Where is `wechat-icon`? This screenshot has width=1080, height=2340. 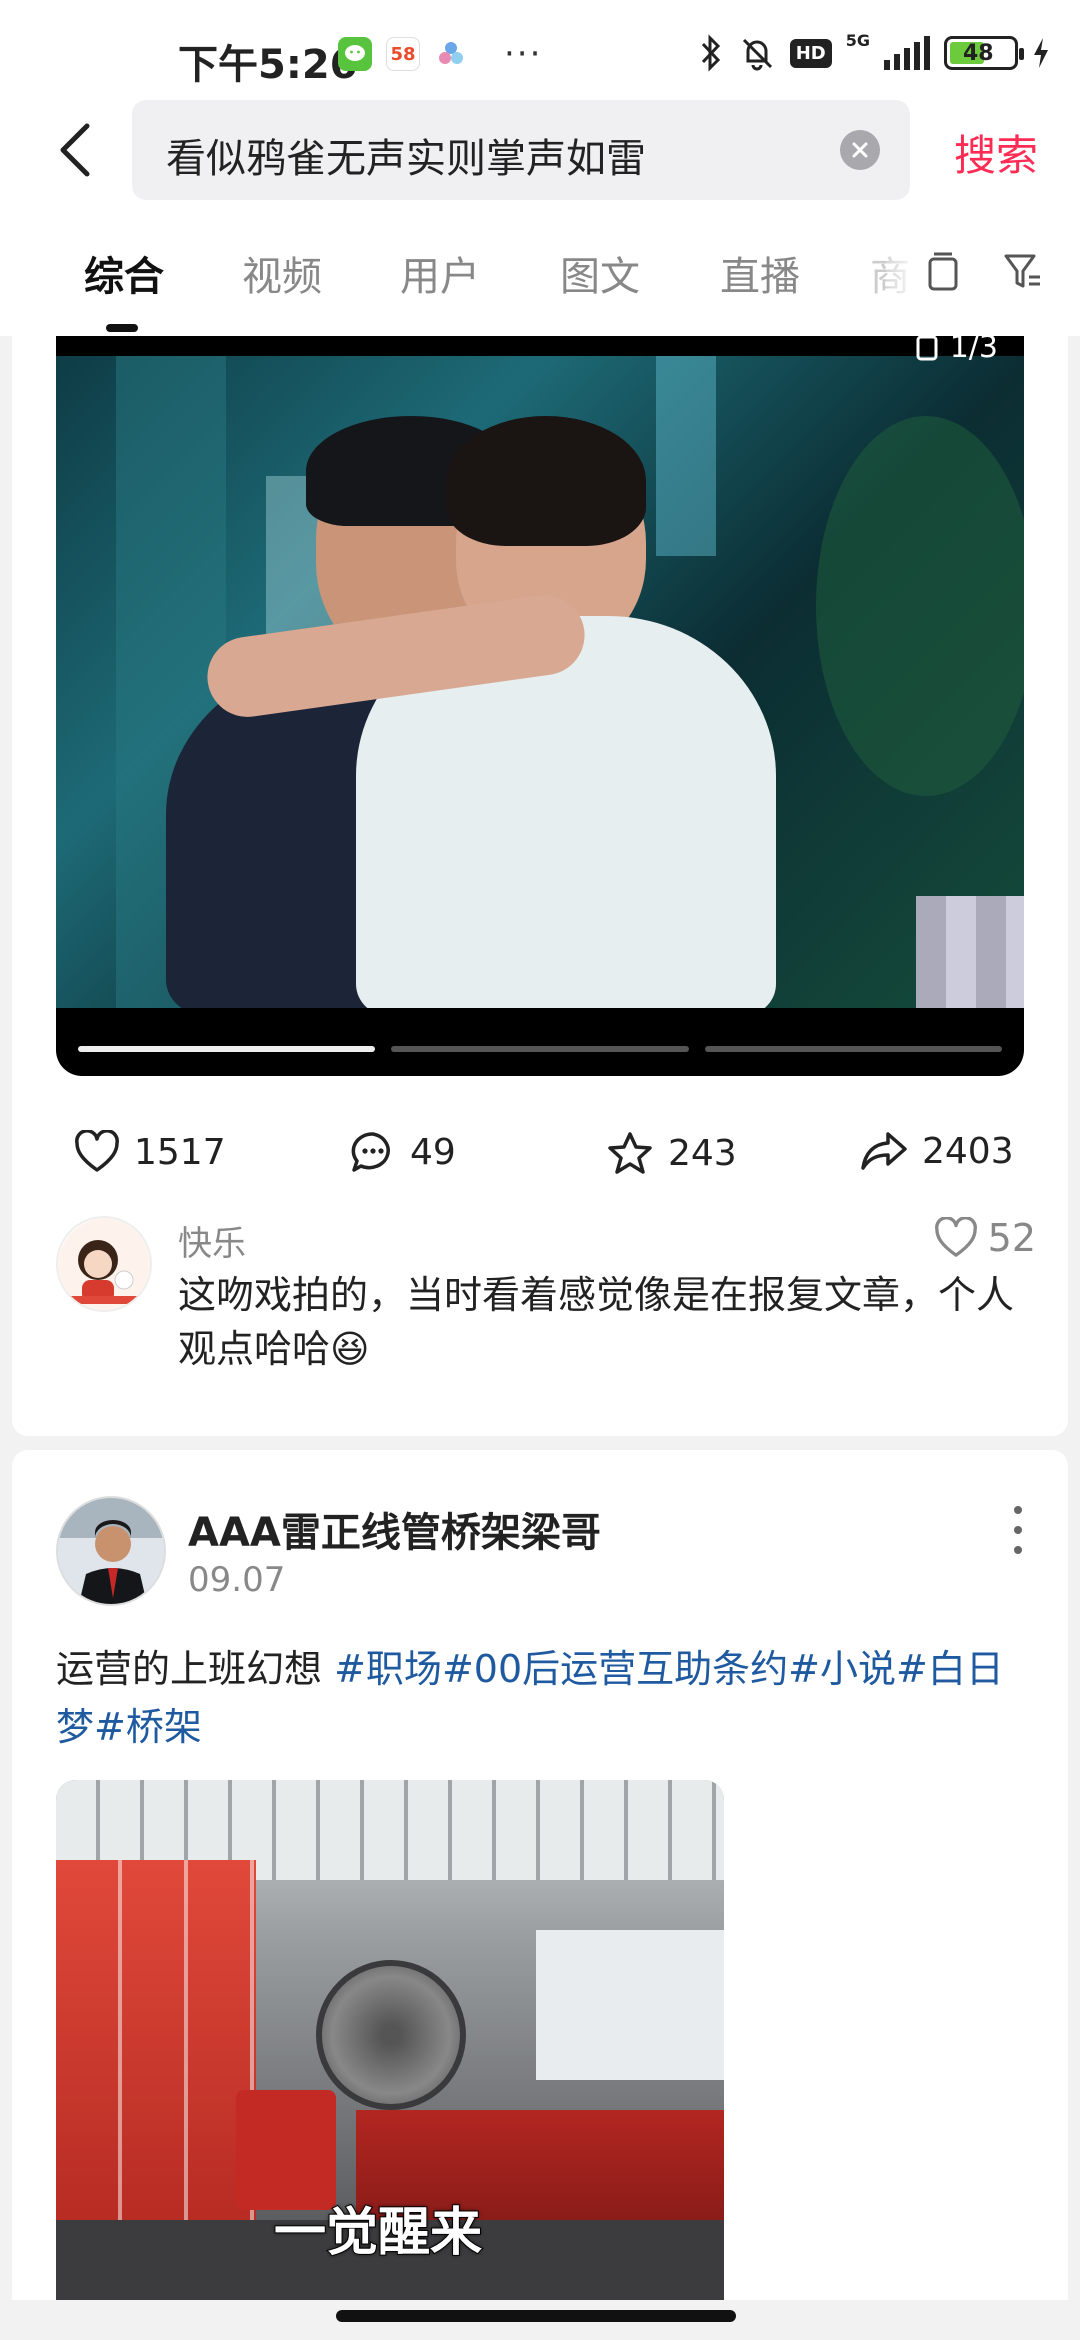 wechat-icon is located at coordinates (355, 54).